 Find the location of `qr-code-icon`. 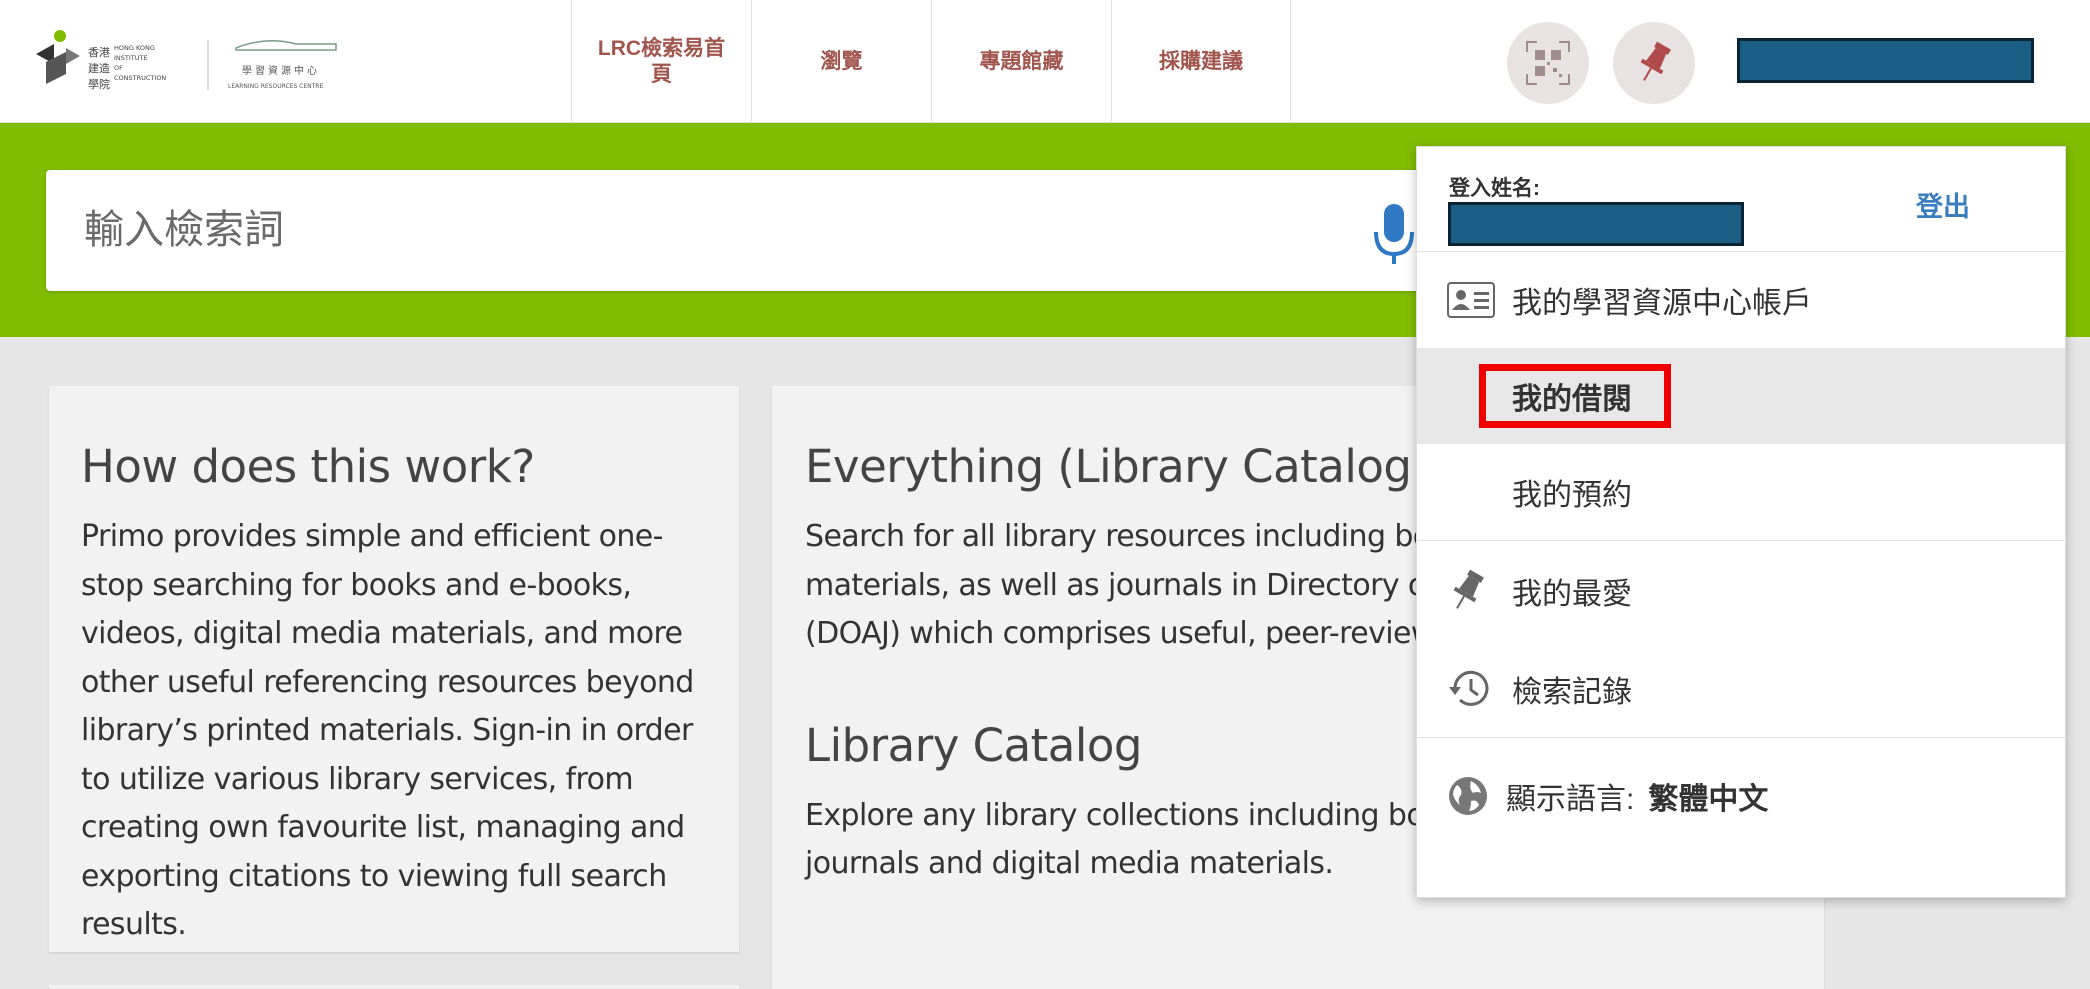

qr-code-icon is located at coordinates (1548, 63).